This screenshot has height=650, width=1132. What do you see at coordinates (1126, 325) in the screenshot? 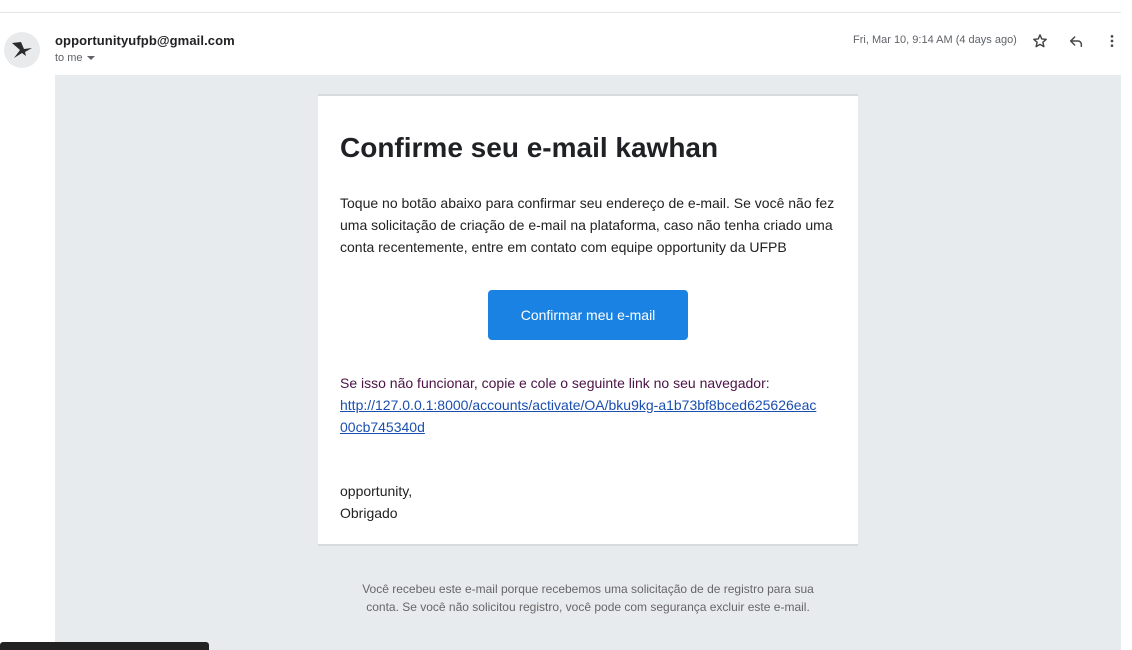
I see `scrollbar-track` at bounding box center [1126, 325].